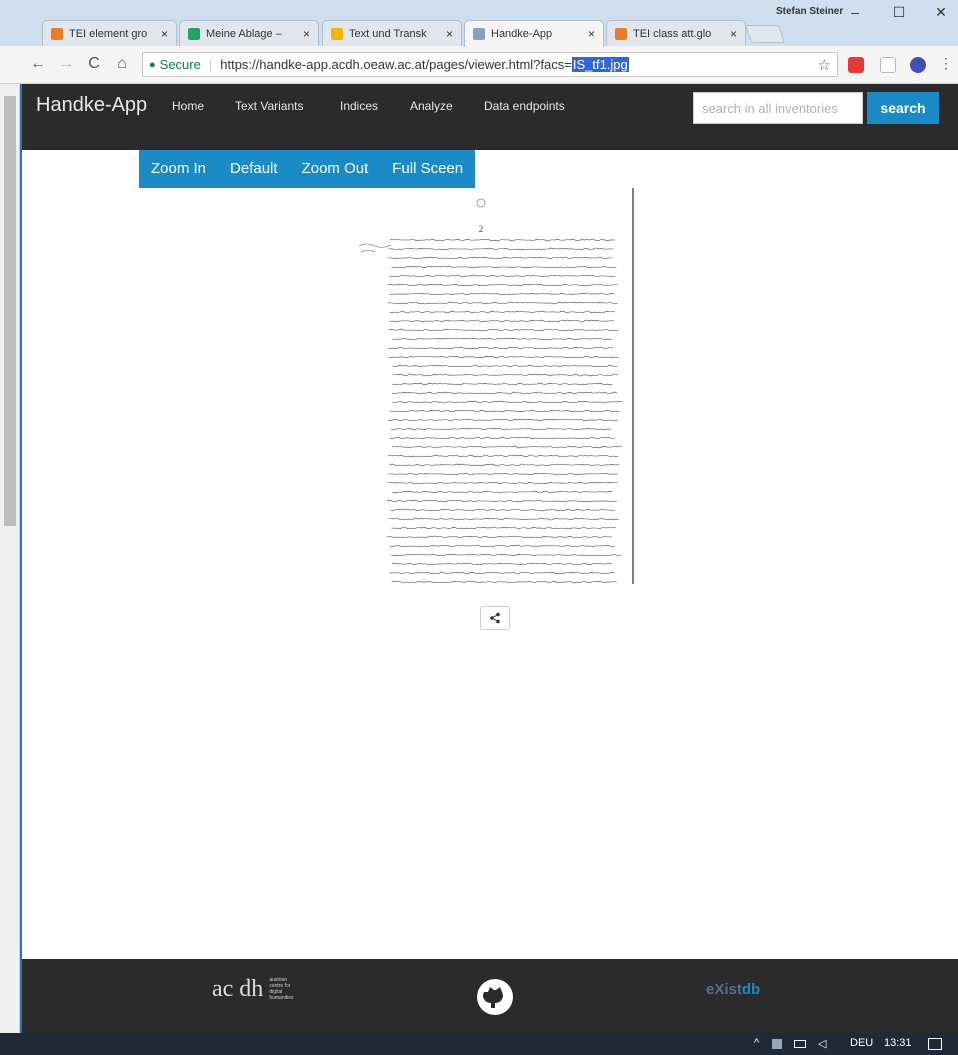  I want to click on handke-favicon-icon, so click(479, 34).